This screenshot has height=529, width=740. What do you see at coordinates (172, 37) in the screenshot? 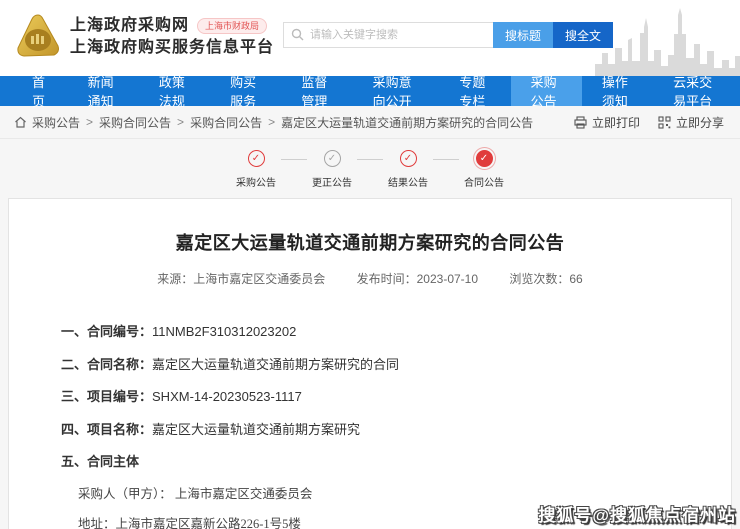
I see `site-brand: 上海政府采购网 上海市财政局 上海政府购买服务信息平台` at bounding box center [172, 37].